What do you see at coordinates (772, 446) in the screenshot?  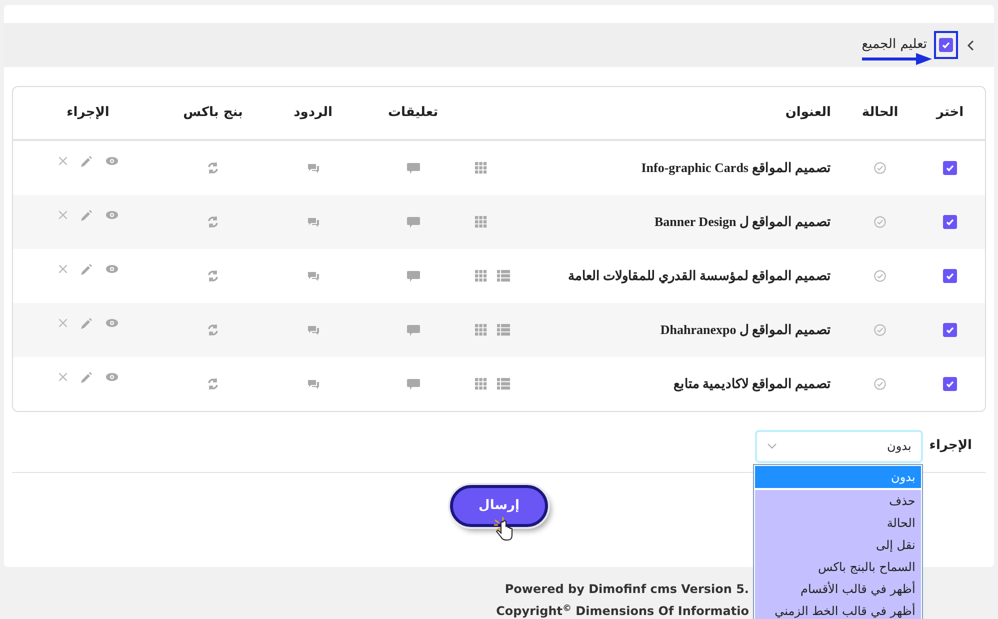 I see `caret-icon` at bounding box center [772, 446].